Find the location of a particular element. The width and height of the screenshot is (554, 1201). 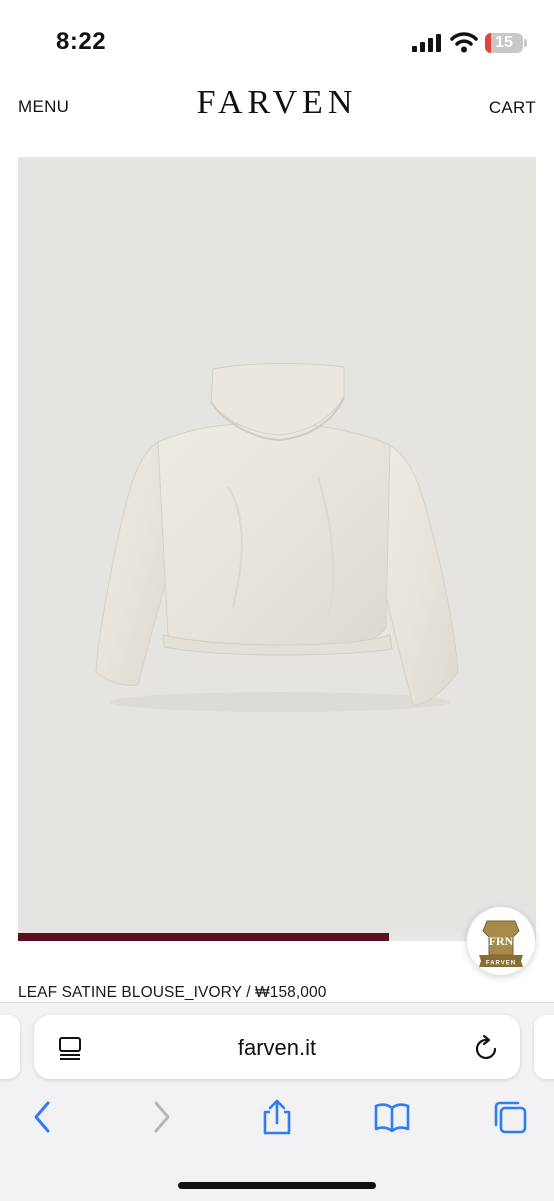

cart-button: CART is located at coordinates (512, 108).